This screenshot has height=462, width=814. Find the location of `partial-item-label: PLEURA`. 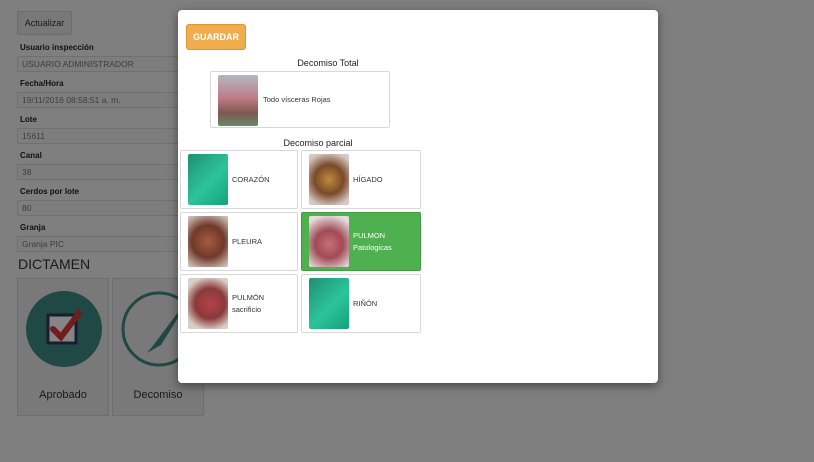

partial-item-label: PLEURA is located at coordinates (247, 241).